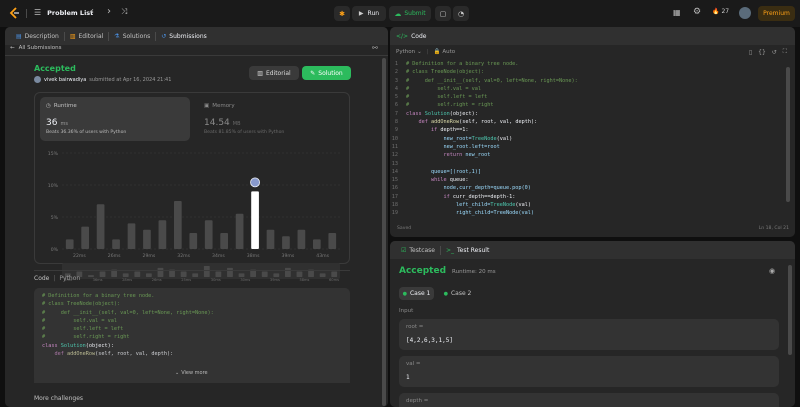  Describe the element at coordinates (589, 400) in the screenshot. I see `depth-input-box: depth =` at that location.